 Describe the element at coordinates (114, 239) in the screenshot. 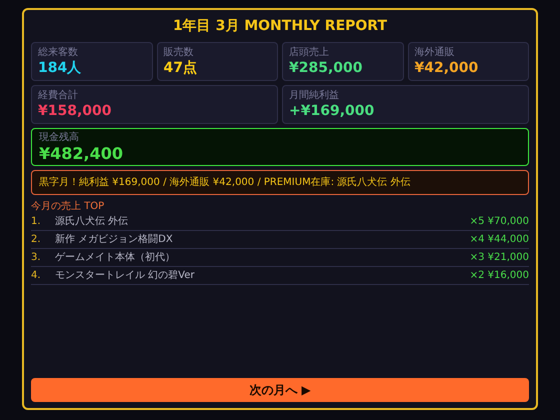

I see `product-name: 新作 メガビジョン格闘DX` at that location.